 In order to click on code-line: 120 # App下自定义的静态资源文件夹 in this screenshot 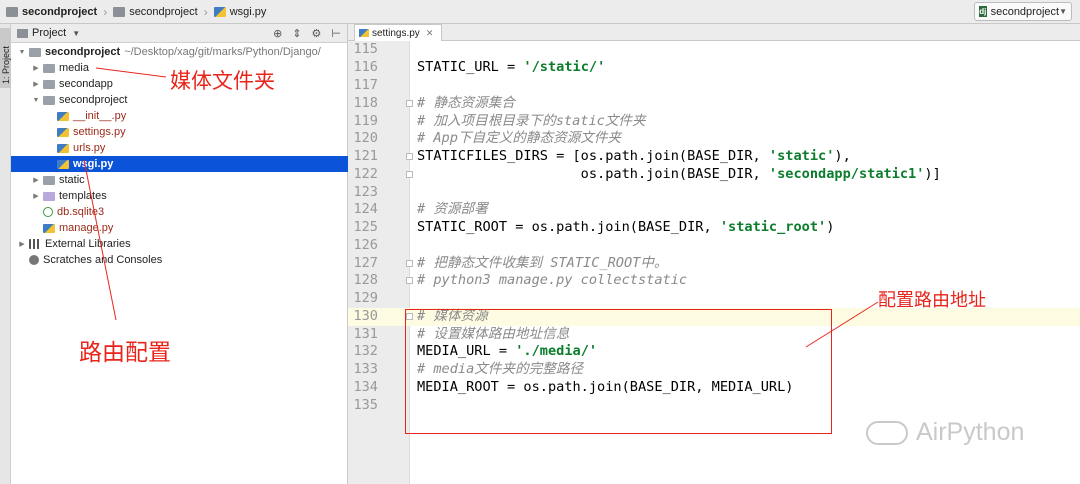, I will do `click(714, 139)`.